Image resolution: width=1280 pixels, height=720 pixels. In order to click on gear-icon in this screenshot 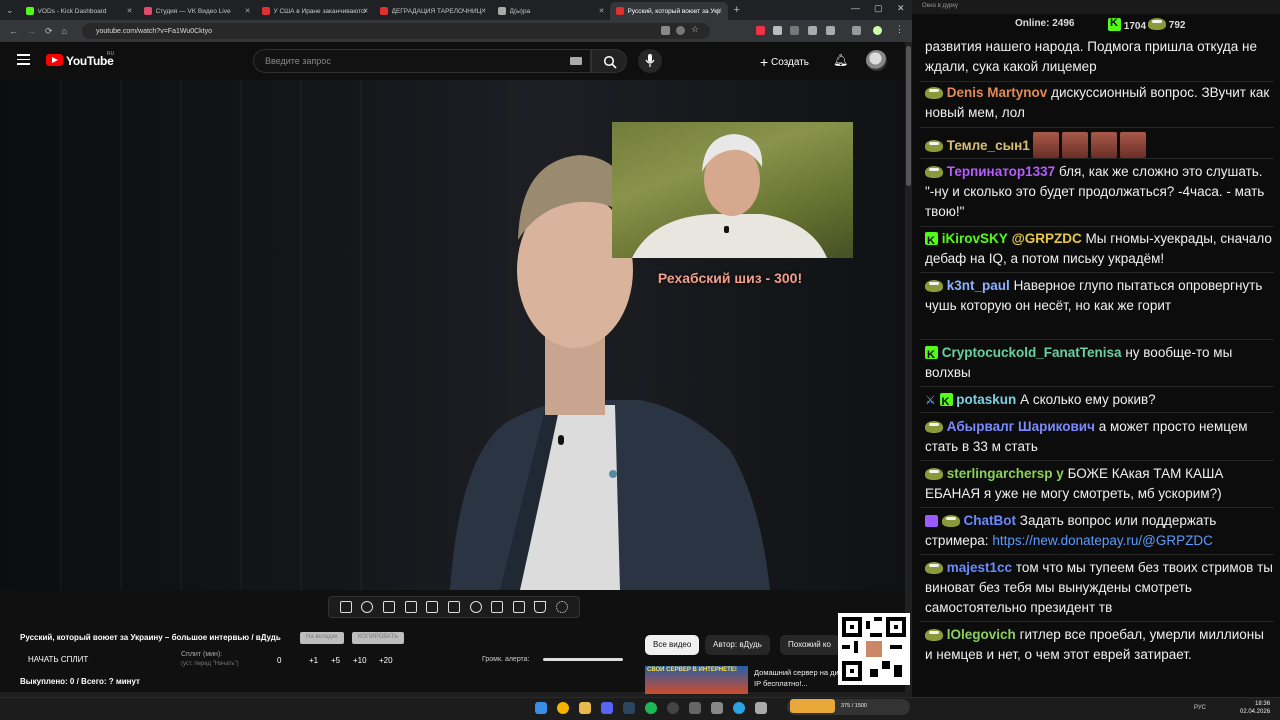, I will do `click(562, 607)`.